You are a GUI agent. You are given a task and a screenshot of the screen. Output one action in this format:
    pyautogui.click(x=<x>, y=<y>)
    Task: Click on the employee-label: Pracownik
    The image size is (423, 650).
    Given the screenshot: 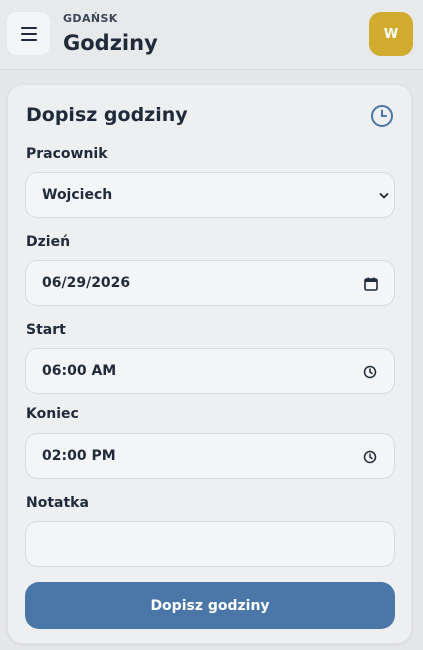 What is the action you would take?
    pyautogui.click(x=67, y=154)
    